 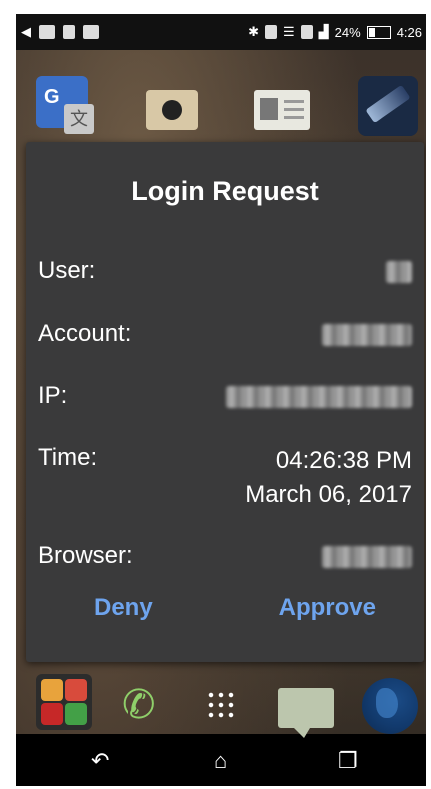 I want to click on time-value: 04:26:38 PM March 06, 2017, so click(x=328, y=478).